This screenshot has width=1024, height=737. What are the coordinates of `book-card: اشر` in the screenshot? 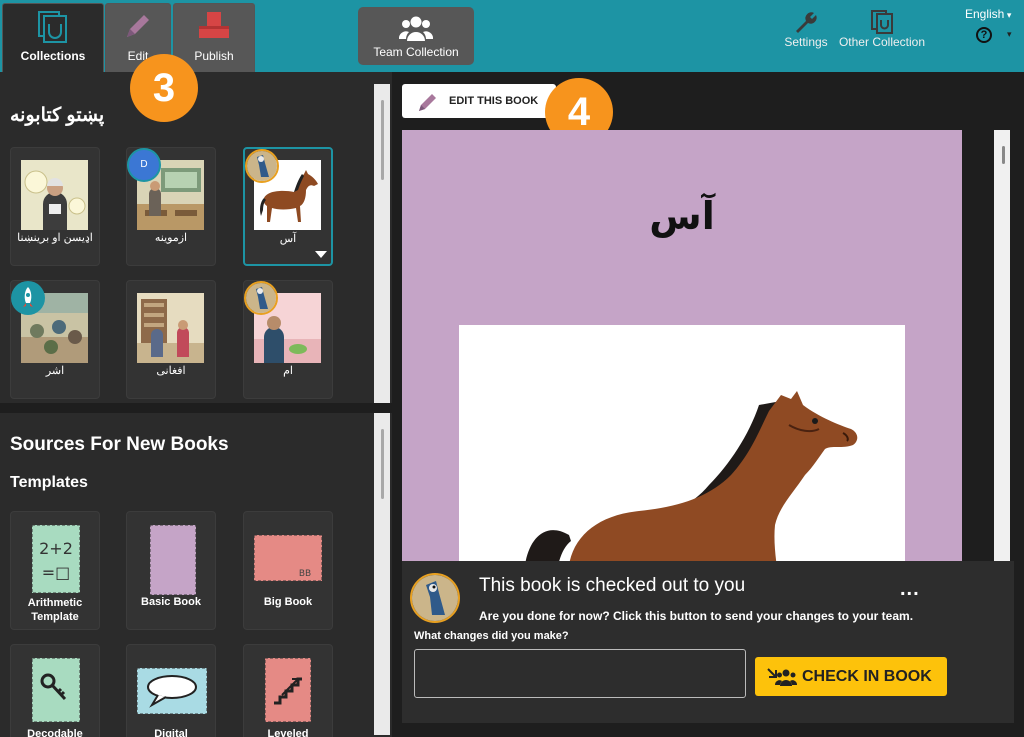 It's located at (55, 339).